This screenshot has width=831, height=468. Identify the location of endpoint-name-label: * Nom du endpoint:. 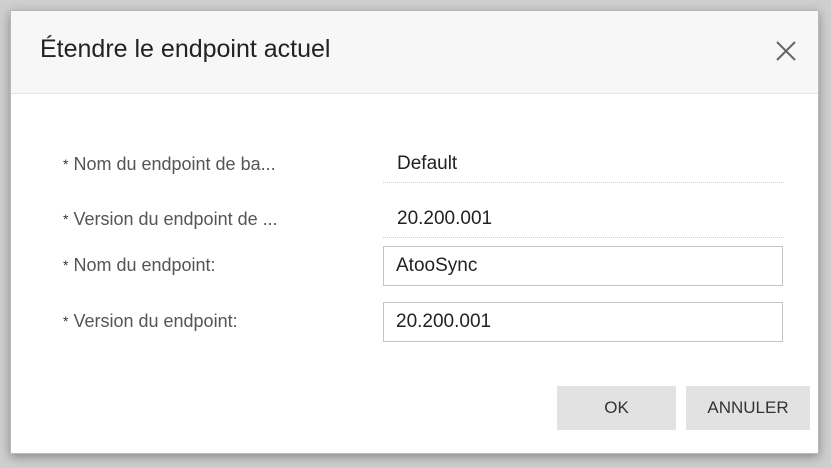
(139, 265).